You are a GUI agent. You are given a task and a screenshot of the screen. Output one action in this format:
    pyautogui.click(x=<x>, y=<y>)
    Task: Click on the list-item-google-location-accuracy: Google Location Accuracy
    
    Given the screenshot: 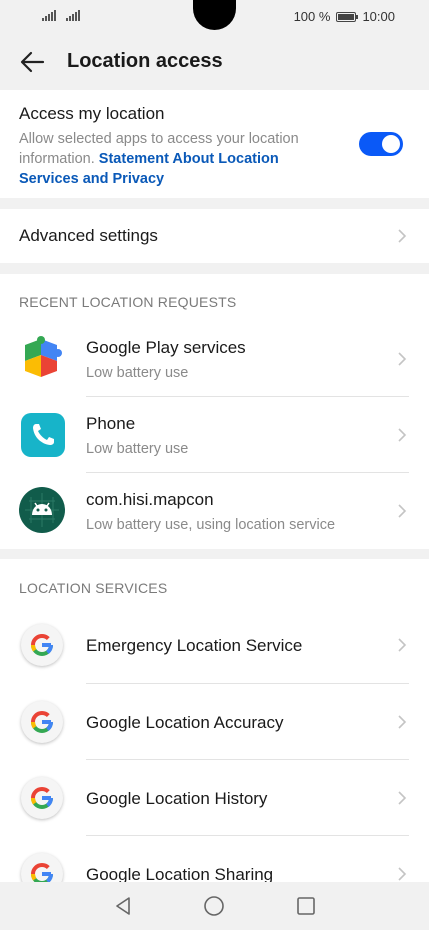 What is the action you would take?
    pyautogui.click(x=214, y=722)
    